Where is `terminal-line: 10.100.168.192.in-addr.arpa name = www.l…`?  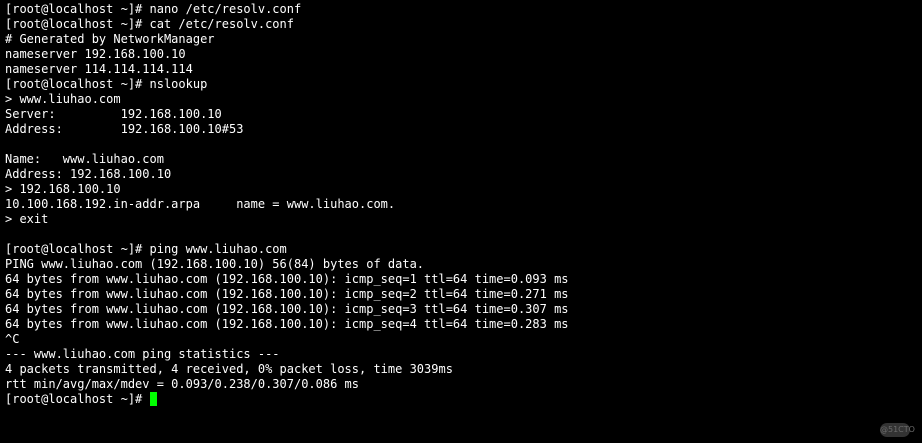
terminal-line: 10.100.168.192.in-addr.arpa name = www.l… is located at coordinates (200, 204).